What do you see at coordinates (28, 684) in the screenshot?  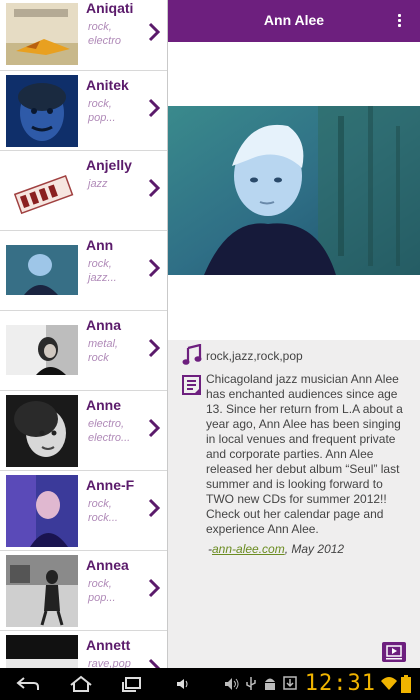 I see `back-icon` at bounding box center [28, 684].